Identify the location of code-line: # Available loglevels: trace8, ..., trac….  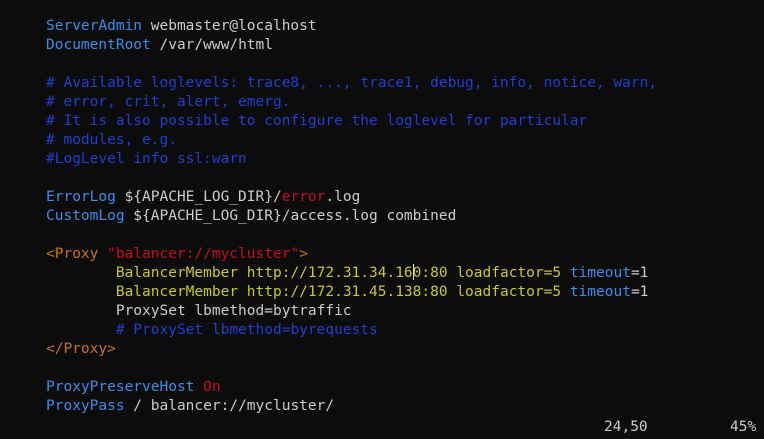
(382, 83).